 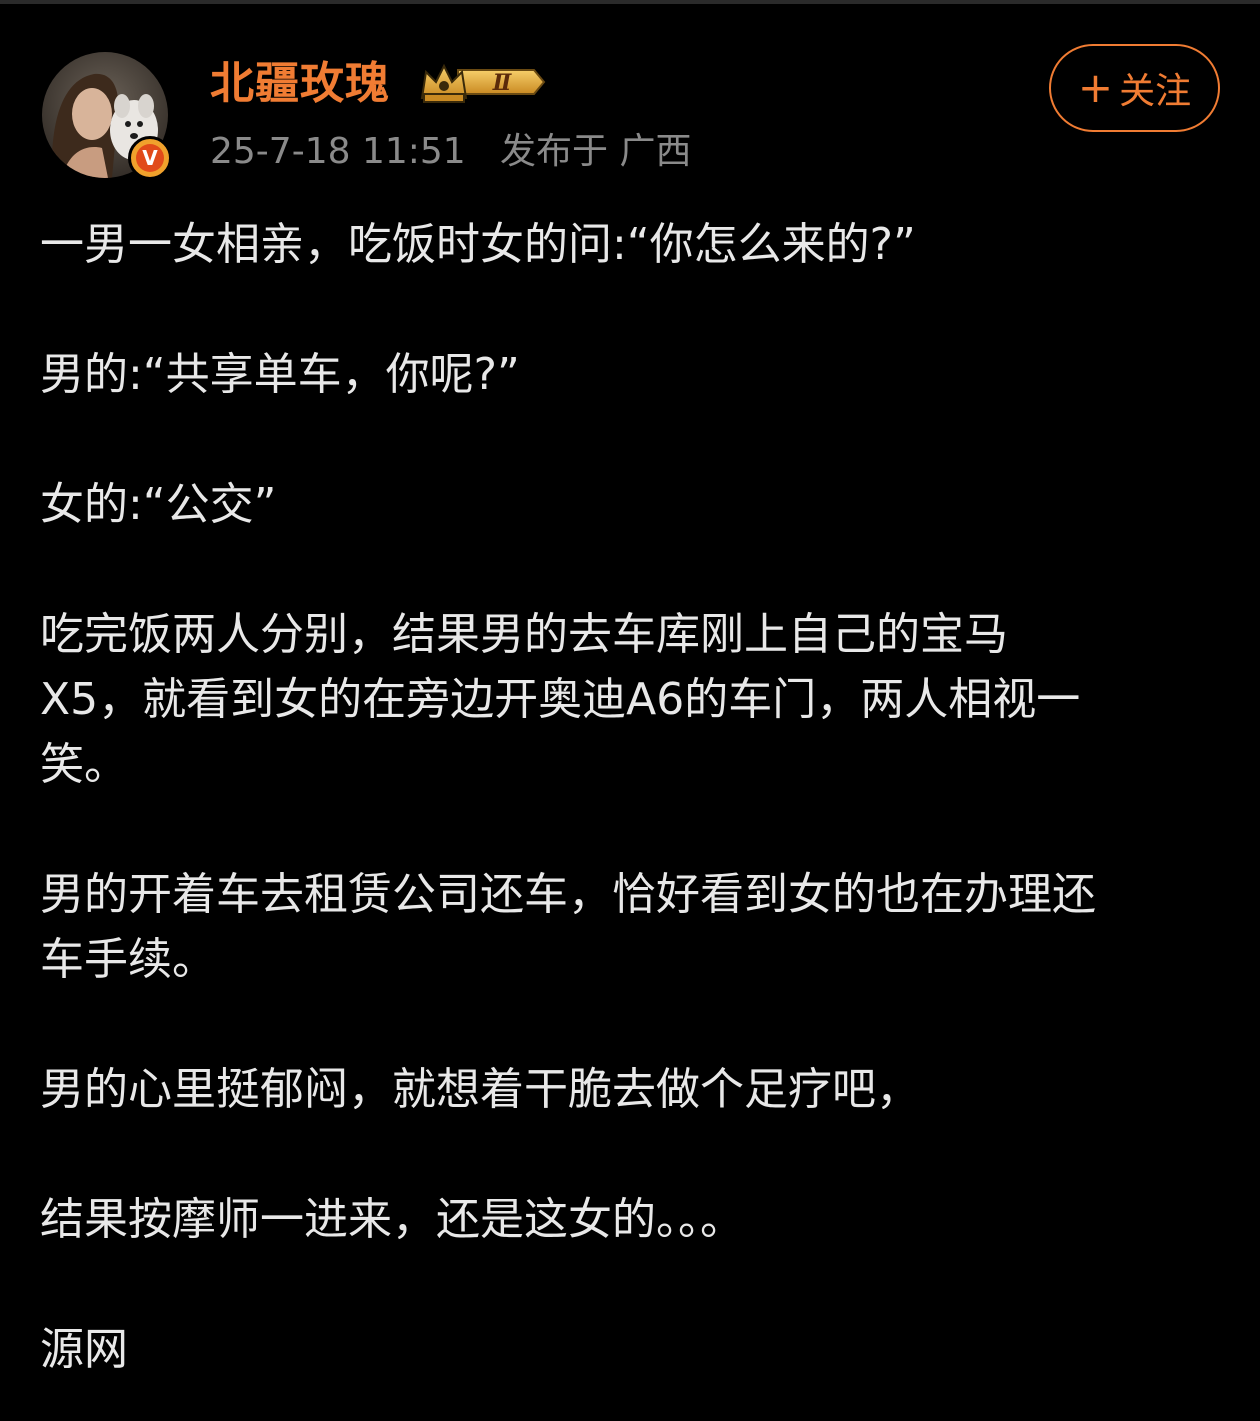 I want to click on verified-badge-letter: V, so click(x=150, y=158).